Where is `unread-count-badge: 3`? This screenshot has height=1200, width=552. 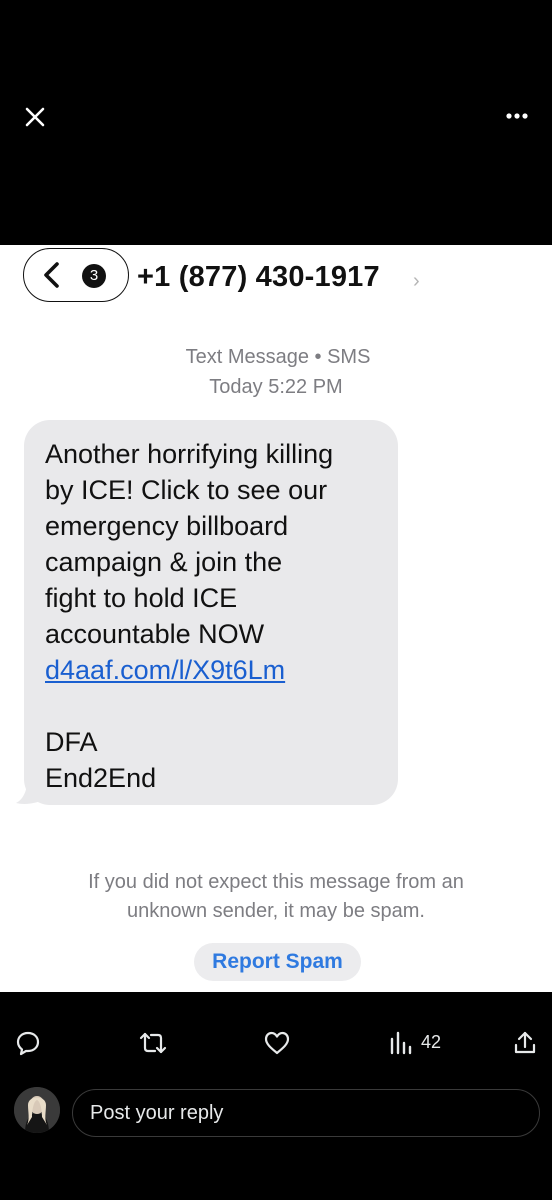
unread-count-badge: 3 is located at coordinates (94, 276).